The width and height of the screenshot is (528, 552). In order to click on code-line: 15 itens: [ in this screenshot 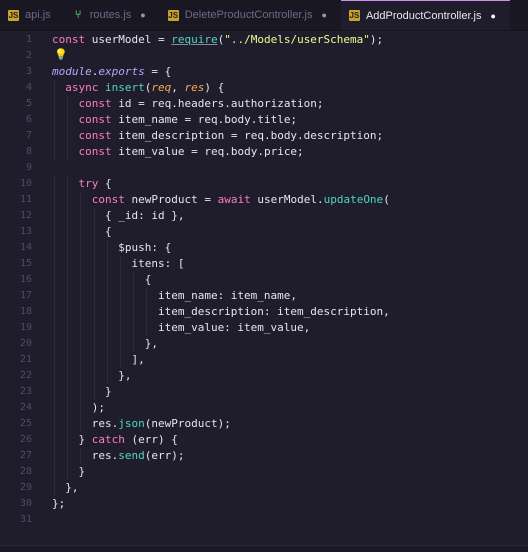, I will do `click(264, 264)`.